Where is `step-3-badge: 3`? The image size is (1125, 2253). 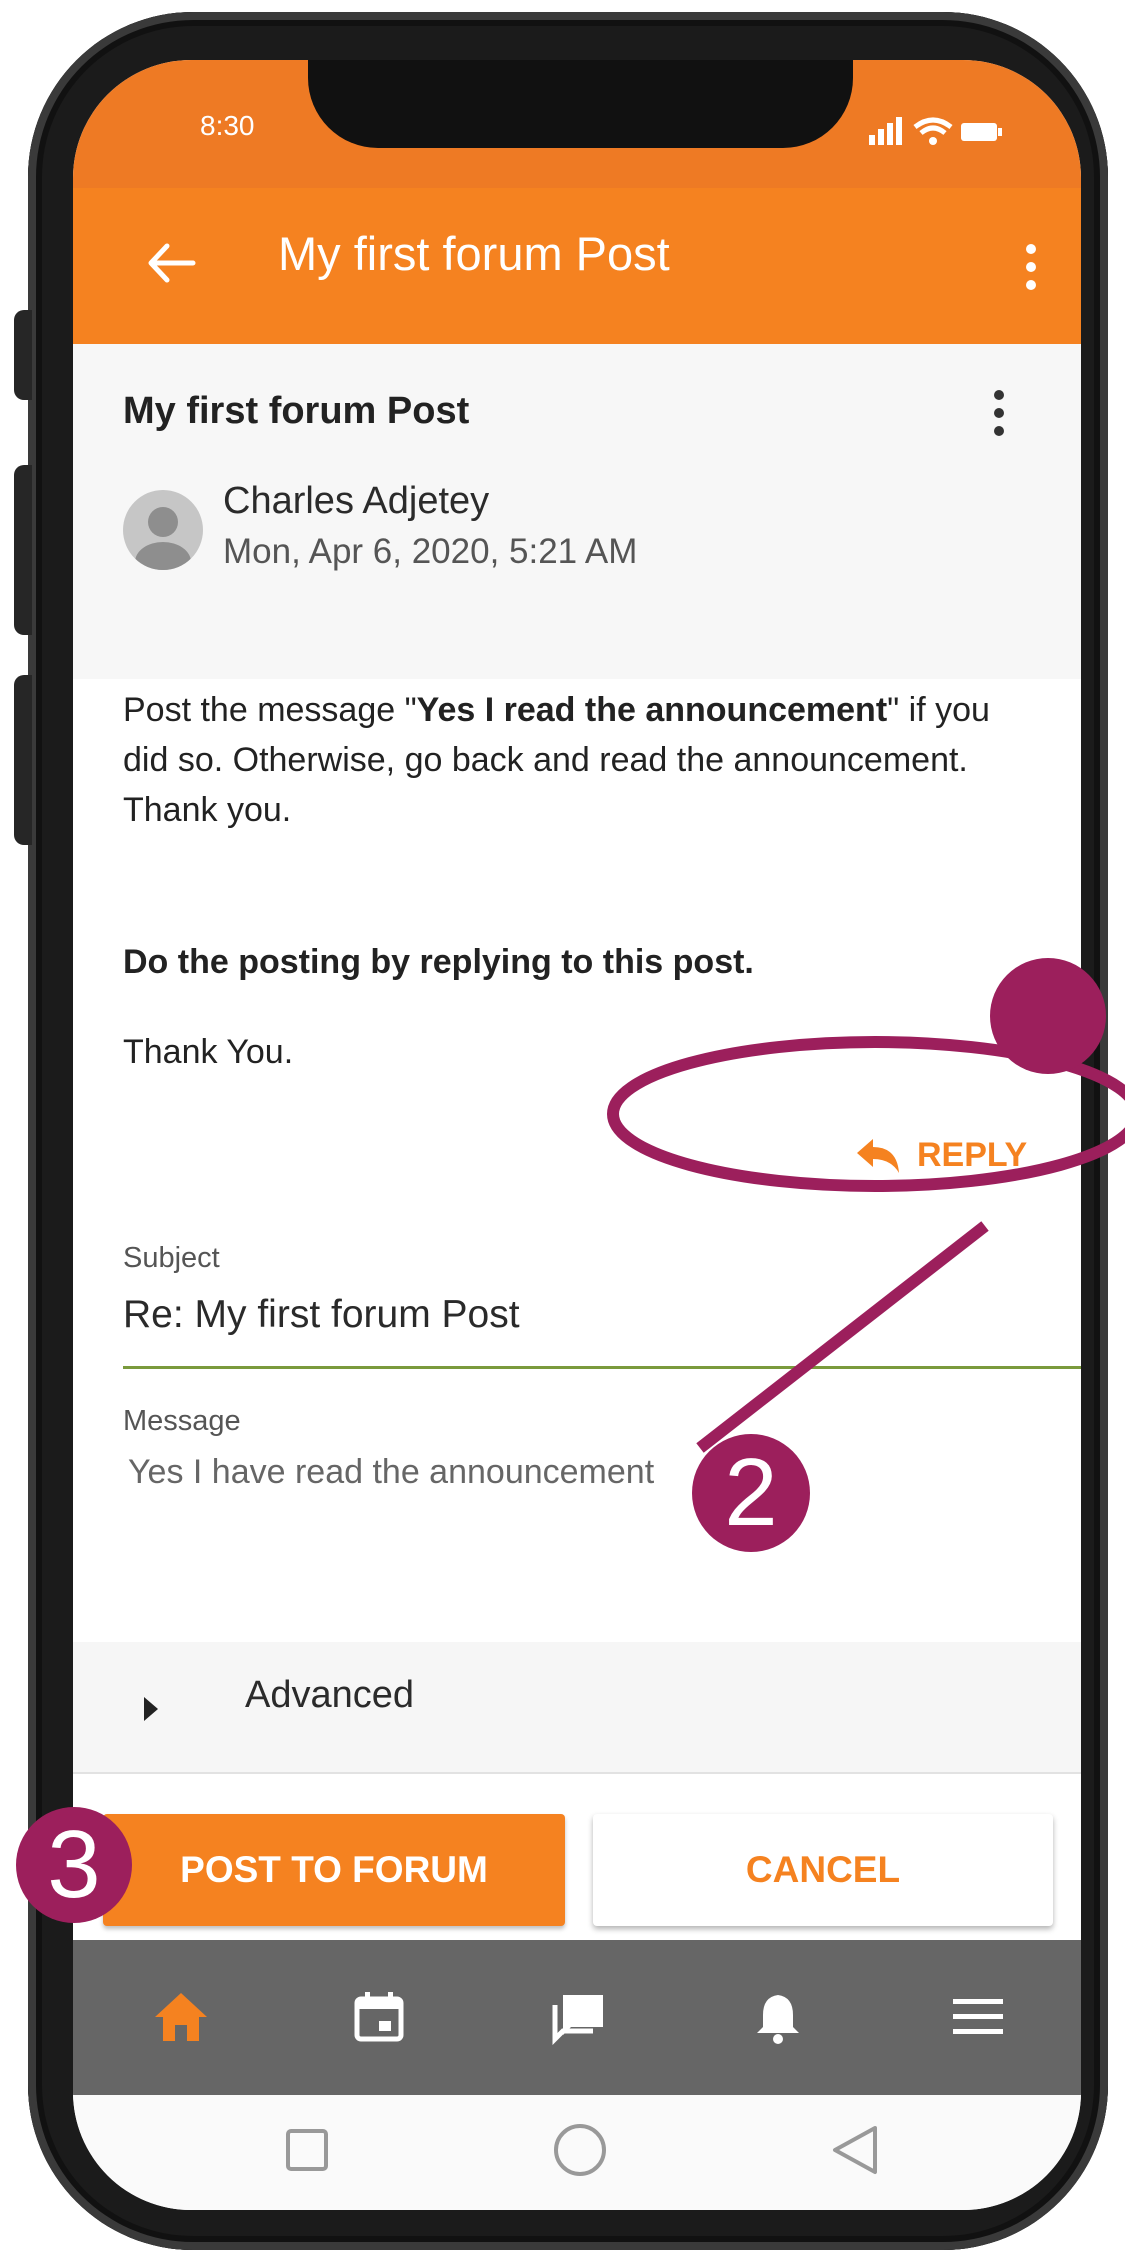 step-3-badge: 3 is located at coordinates (74, 1865).